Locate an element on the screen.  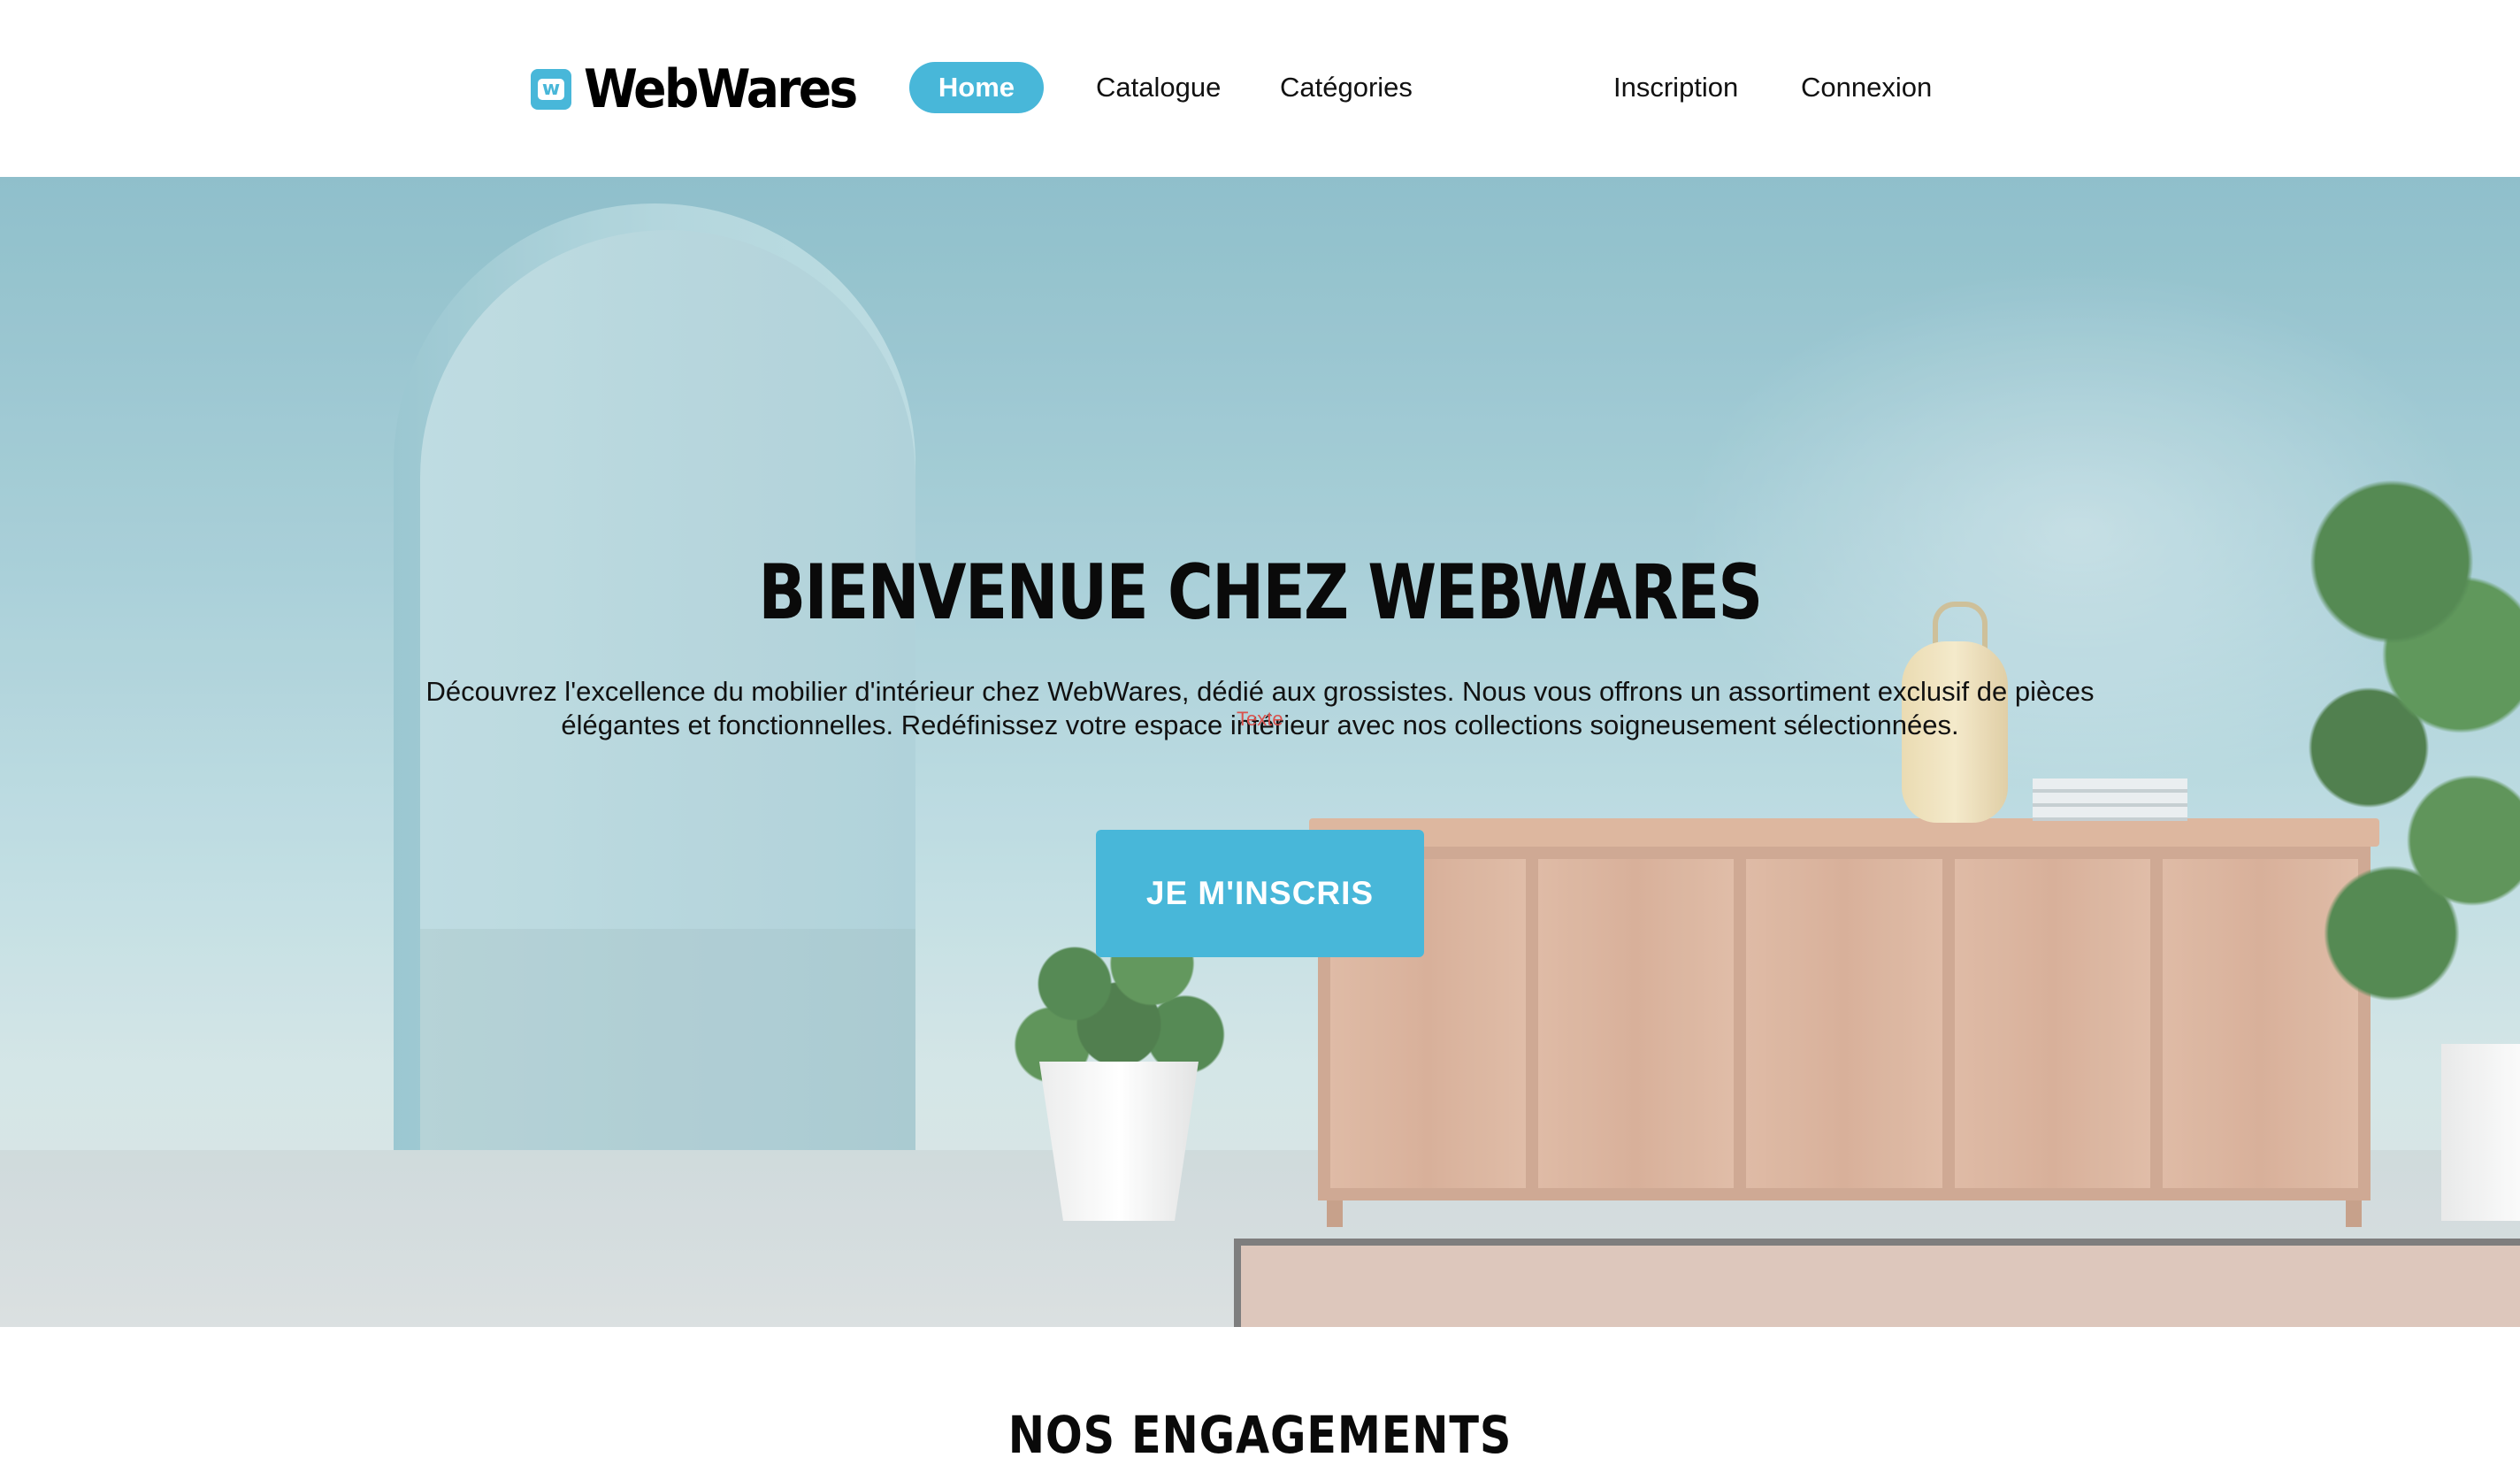
signup-button: JE M'INSCRIS is located at coordinates (1260, 893).